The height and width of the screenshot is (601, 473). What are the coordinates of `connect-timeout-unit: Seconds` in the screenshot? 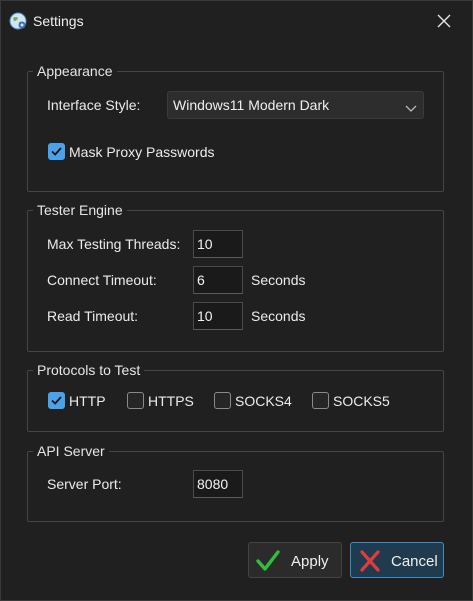 It's located at (278, 280).